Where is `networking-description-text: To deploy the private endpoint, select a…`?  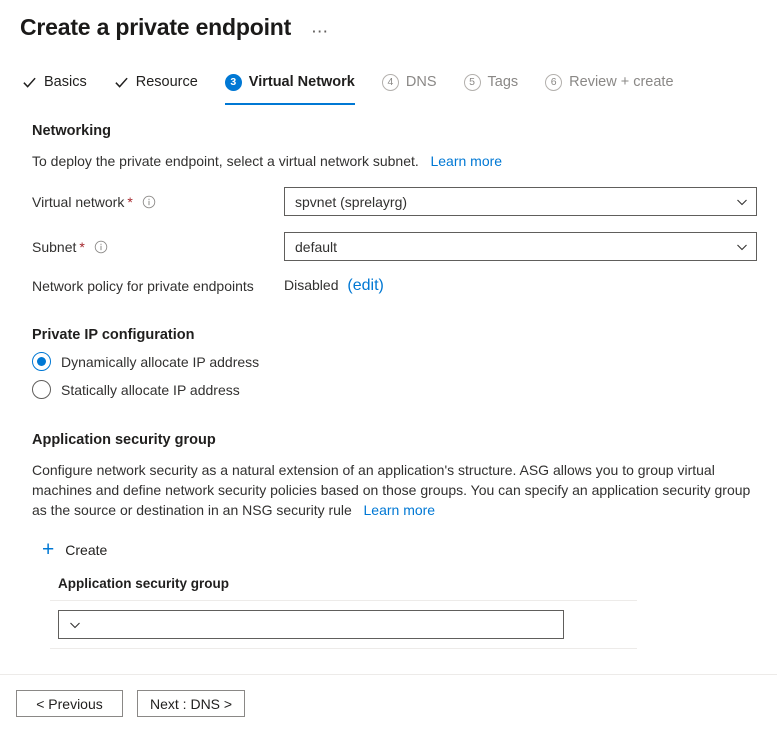 networking-description-text: To deploy the private endpoint, select a… is located at coordinates (225, 161).